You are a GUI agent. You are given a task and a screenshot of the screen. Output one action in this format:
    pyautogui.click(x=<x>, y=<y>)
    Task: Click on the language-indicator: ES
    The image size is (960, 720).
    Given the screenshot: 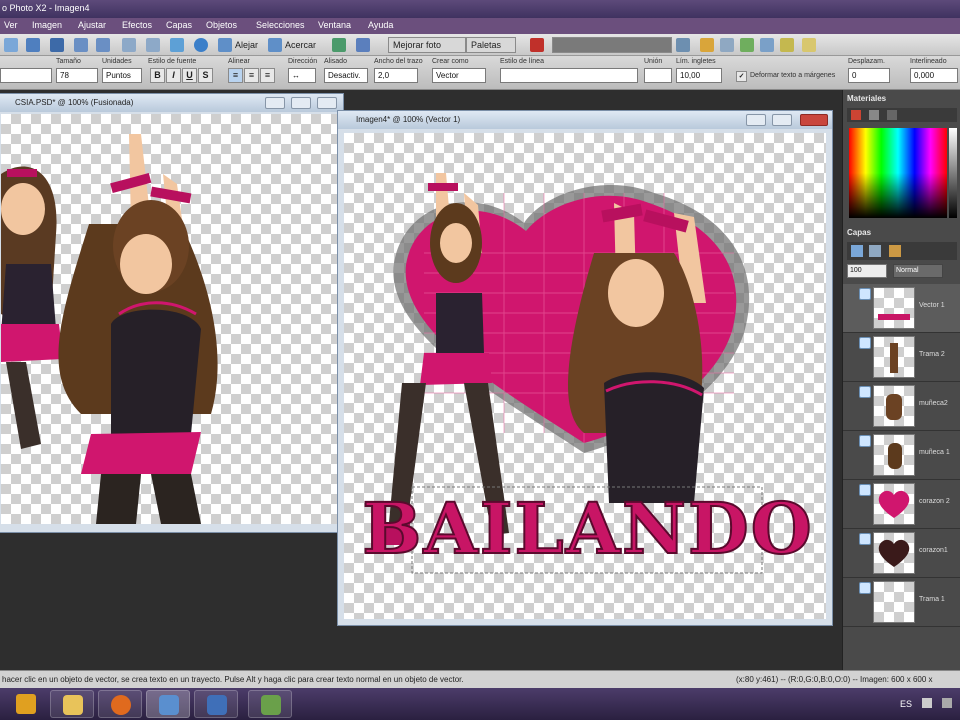 What is the action you would take?
    pyautogui.click(x=906, y=704)
    